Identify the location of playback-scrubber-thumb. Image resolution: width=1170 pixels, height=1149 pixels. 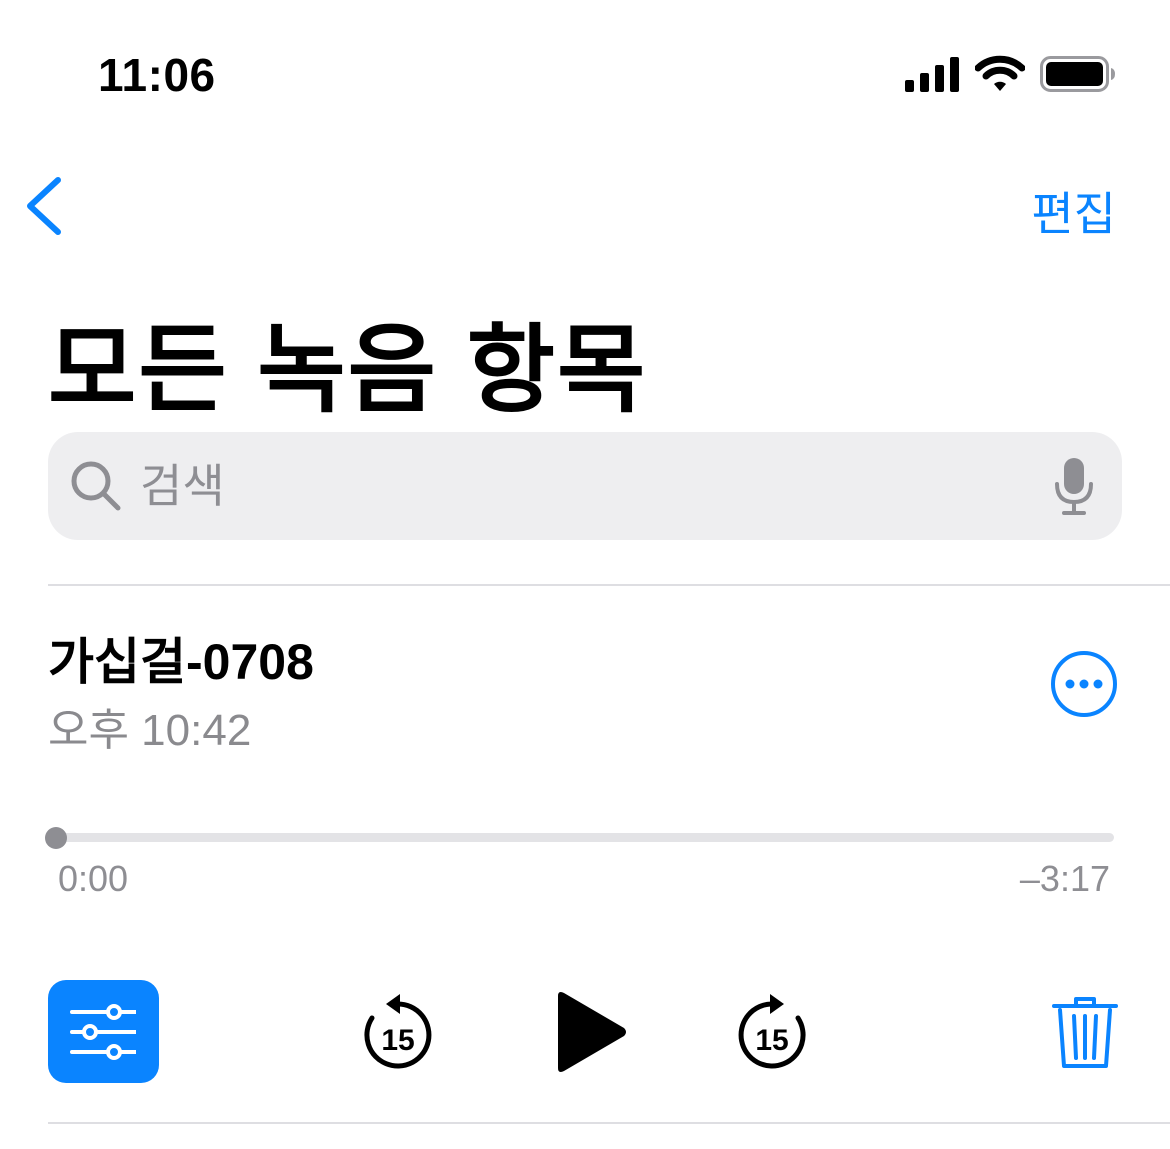
(56, 838).